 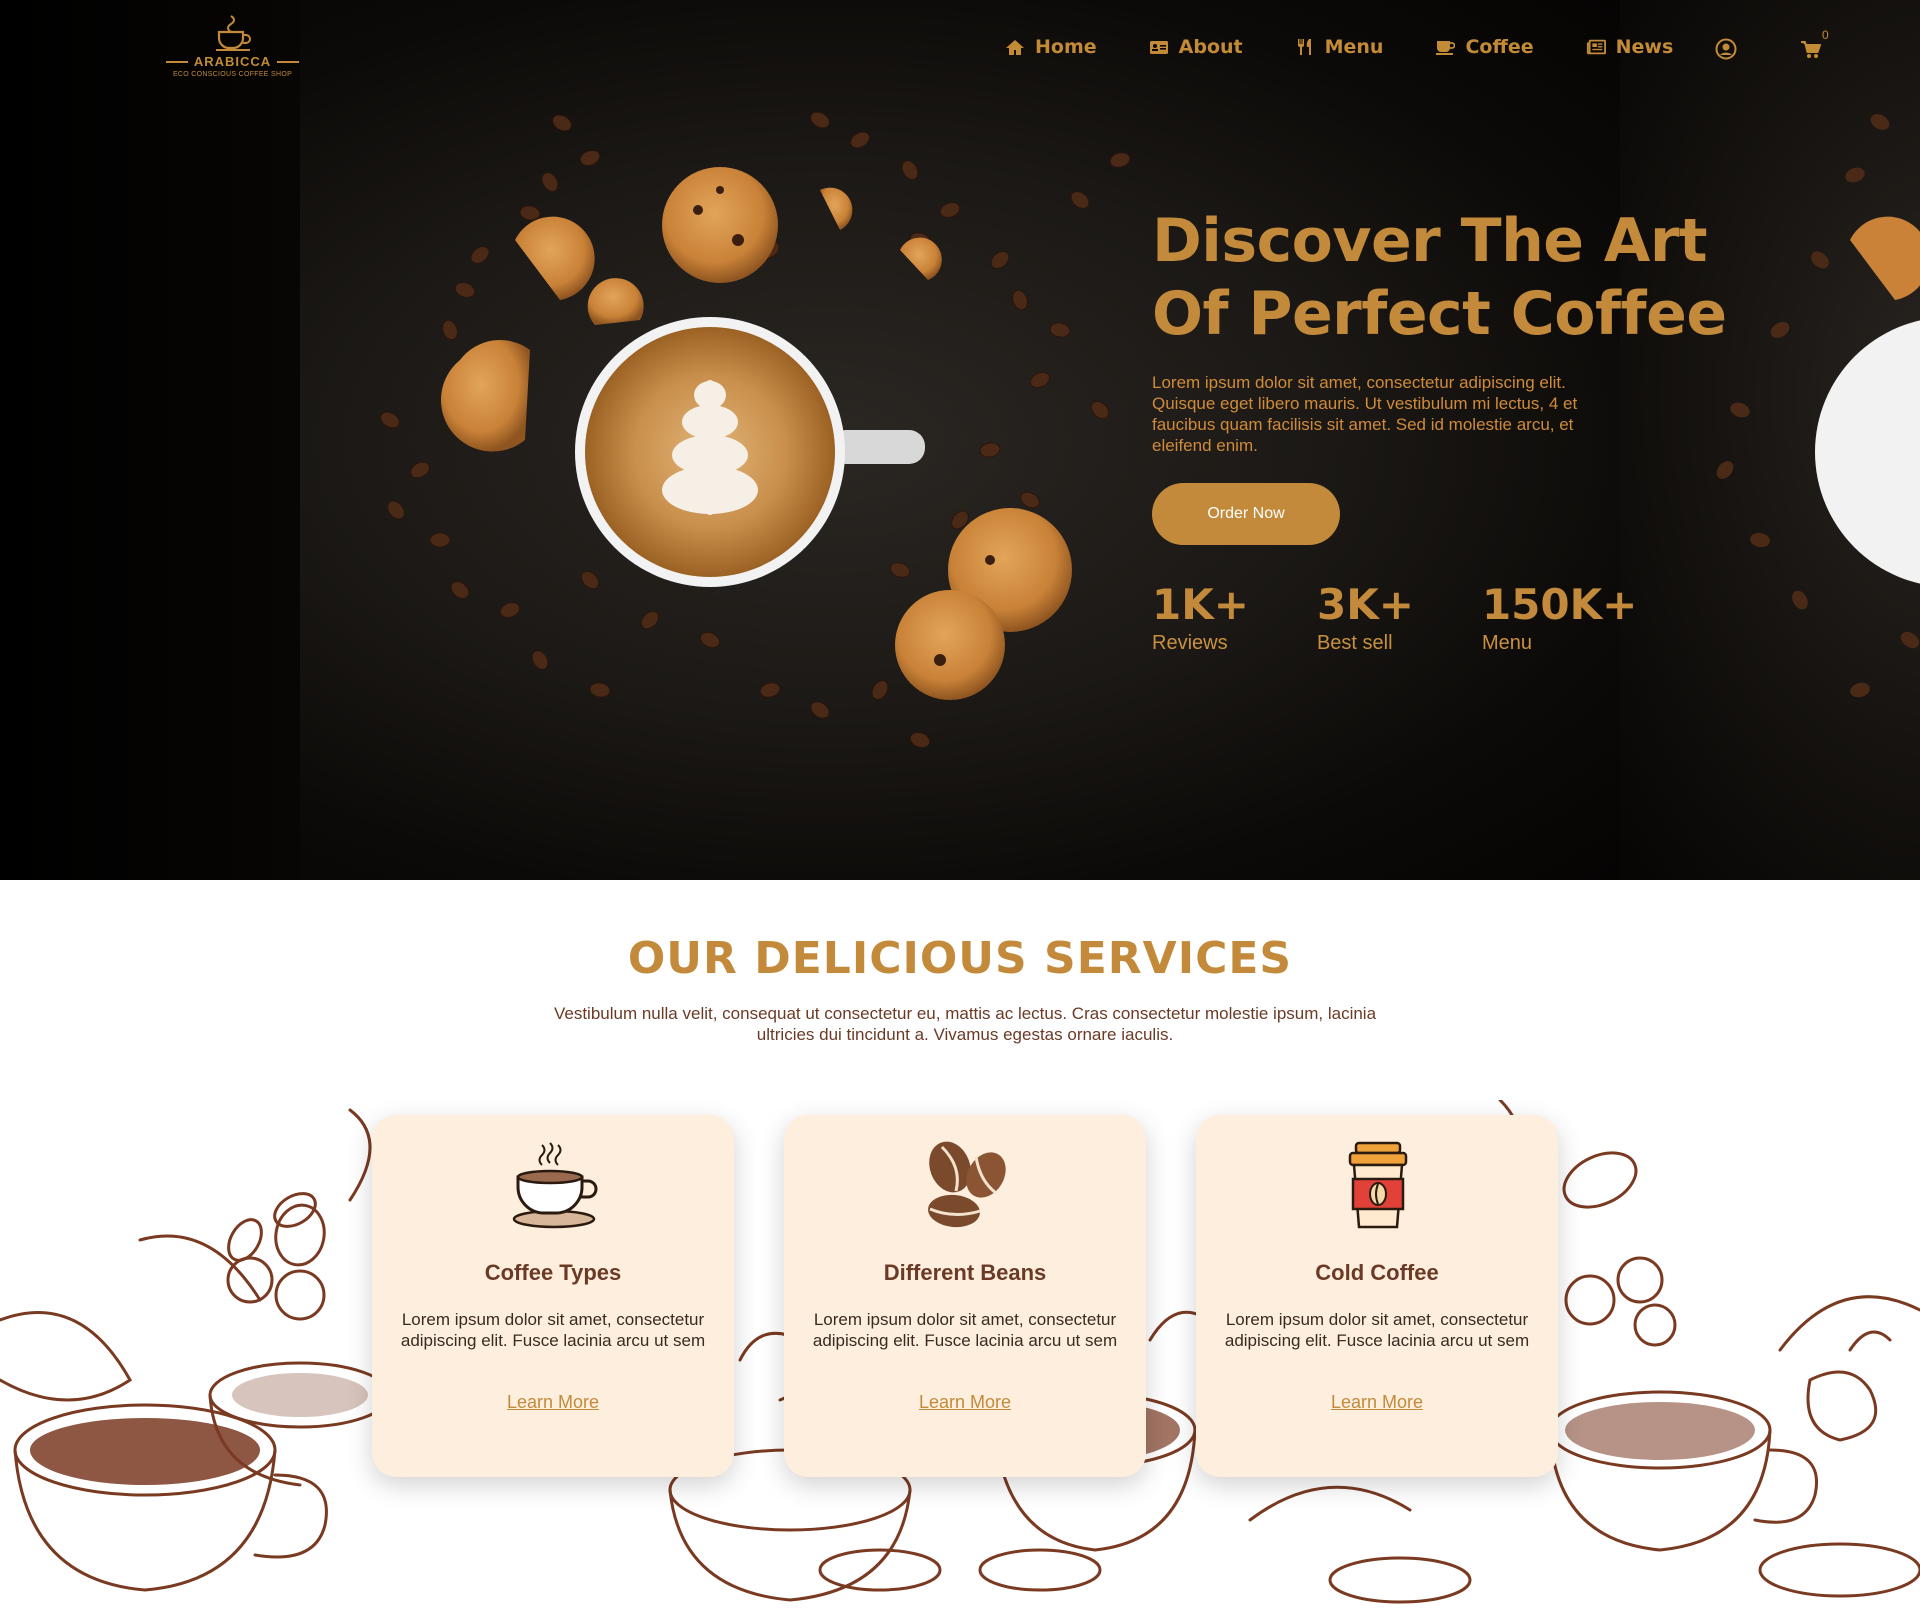 I want to click on nav-item-coffee: Coffee, so click(x=1484, y=47).